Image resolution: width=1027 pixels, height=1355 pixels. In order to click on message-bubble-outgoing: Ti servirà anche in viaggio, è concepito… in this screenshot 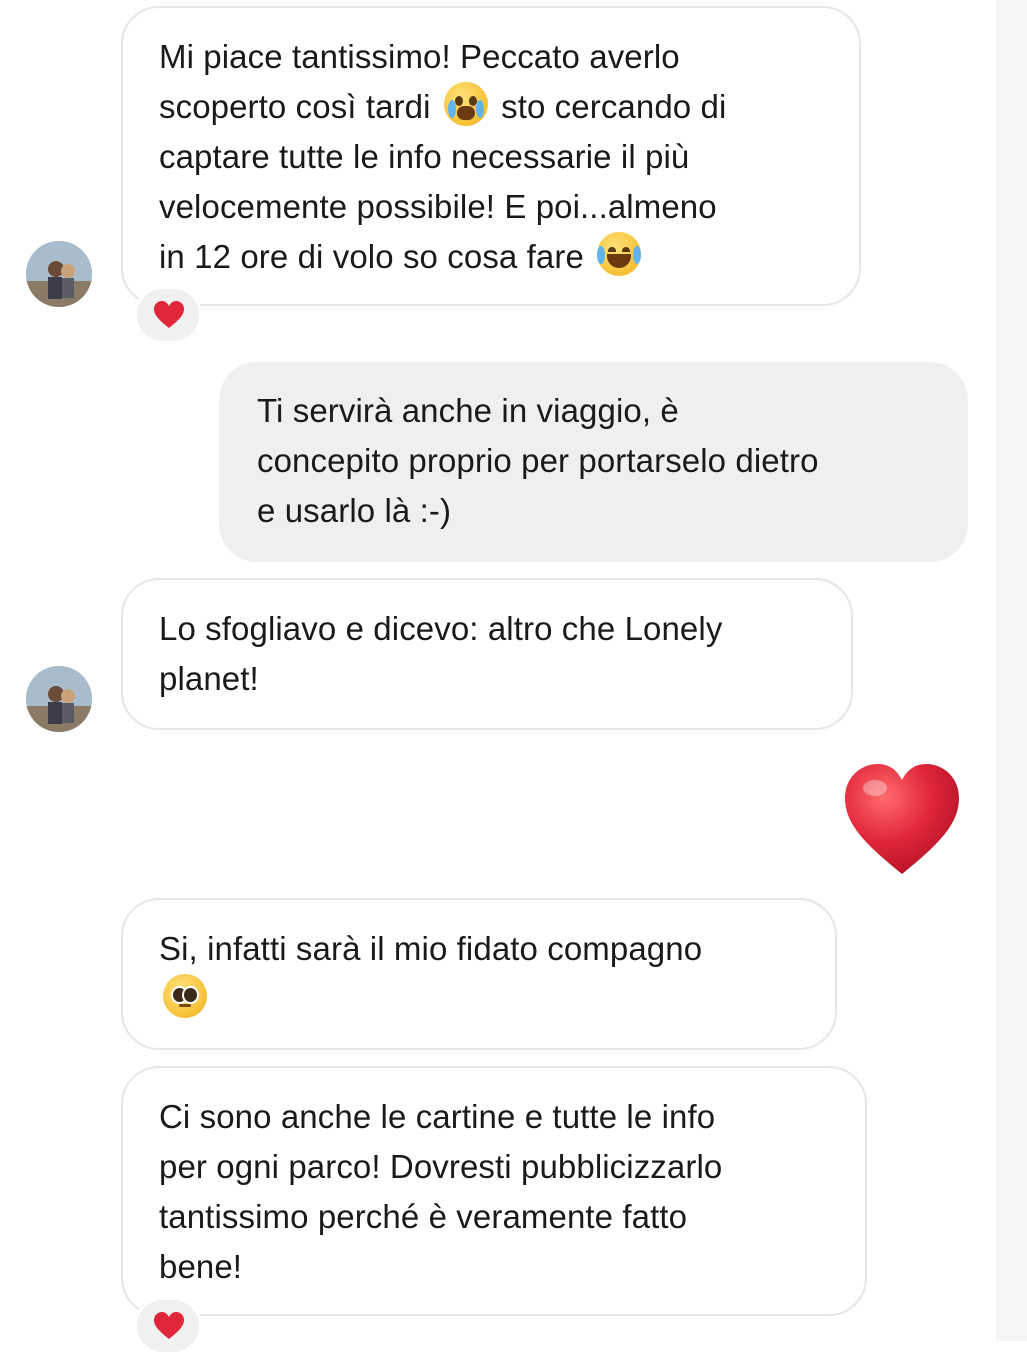, I will do `click(593, 462)`.